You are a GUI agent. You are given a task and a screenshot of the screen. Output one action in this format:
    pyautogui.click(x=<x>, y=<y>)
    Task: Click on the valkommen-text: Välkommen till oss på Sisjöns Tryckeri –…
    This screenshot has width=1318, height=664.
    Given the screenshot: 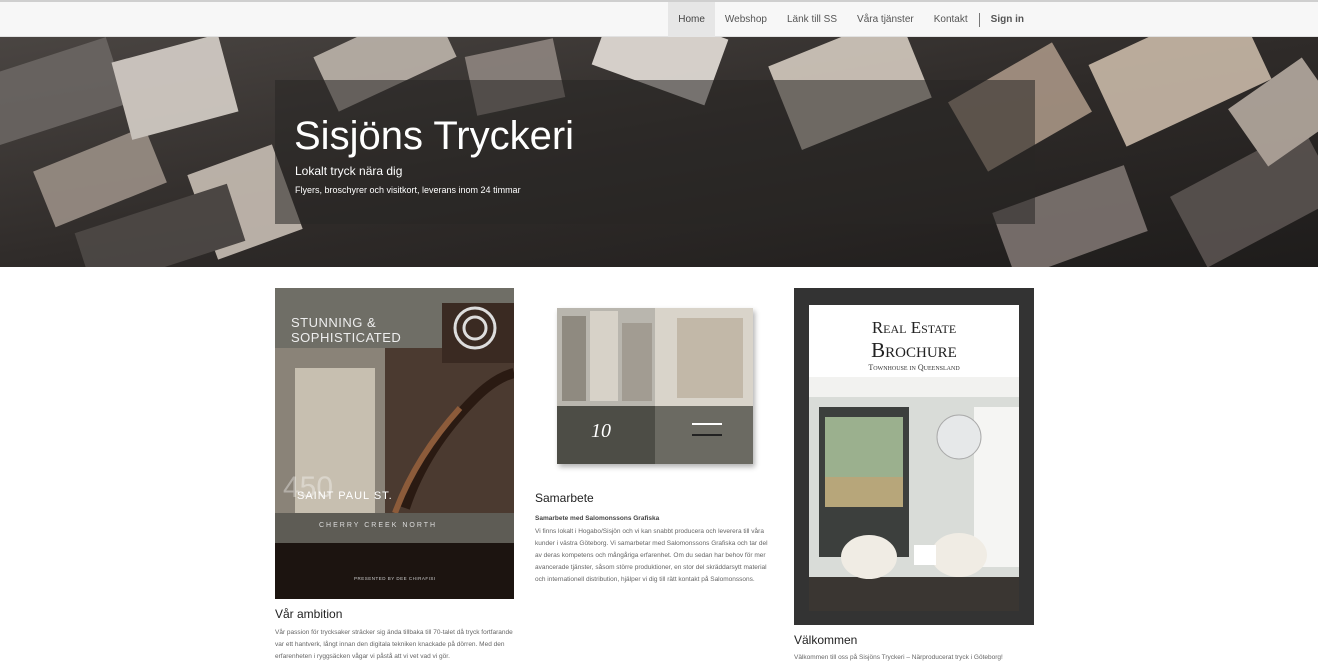 What is the action you would take?
    pyautogui.click(x=898, y=657)
    